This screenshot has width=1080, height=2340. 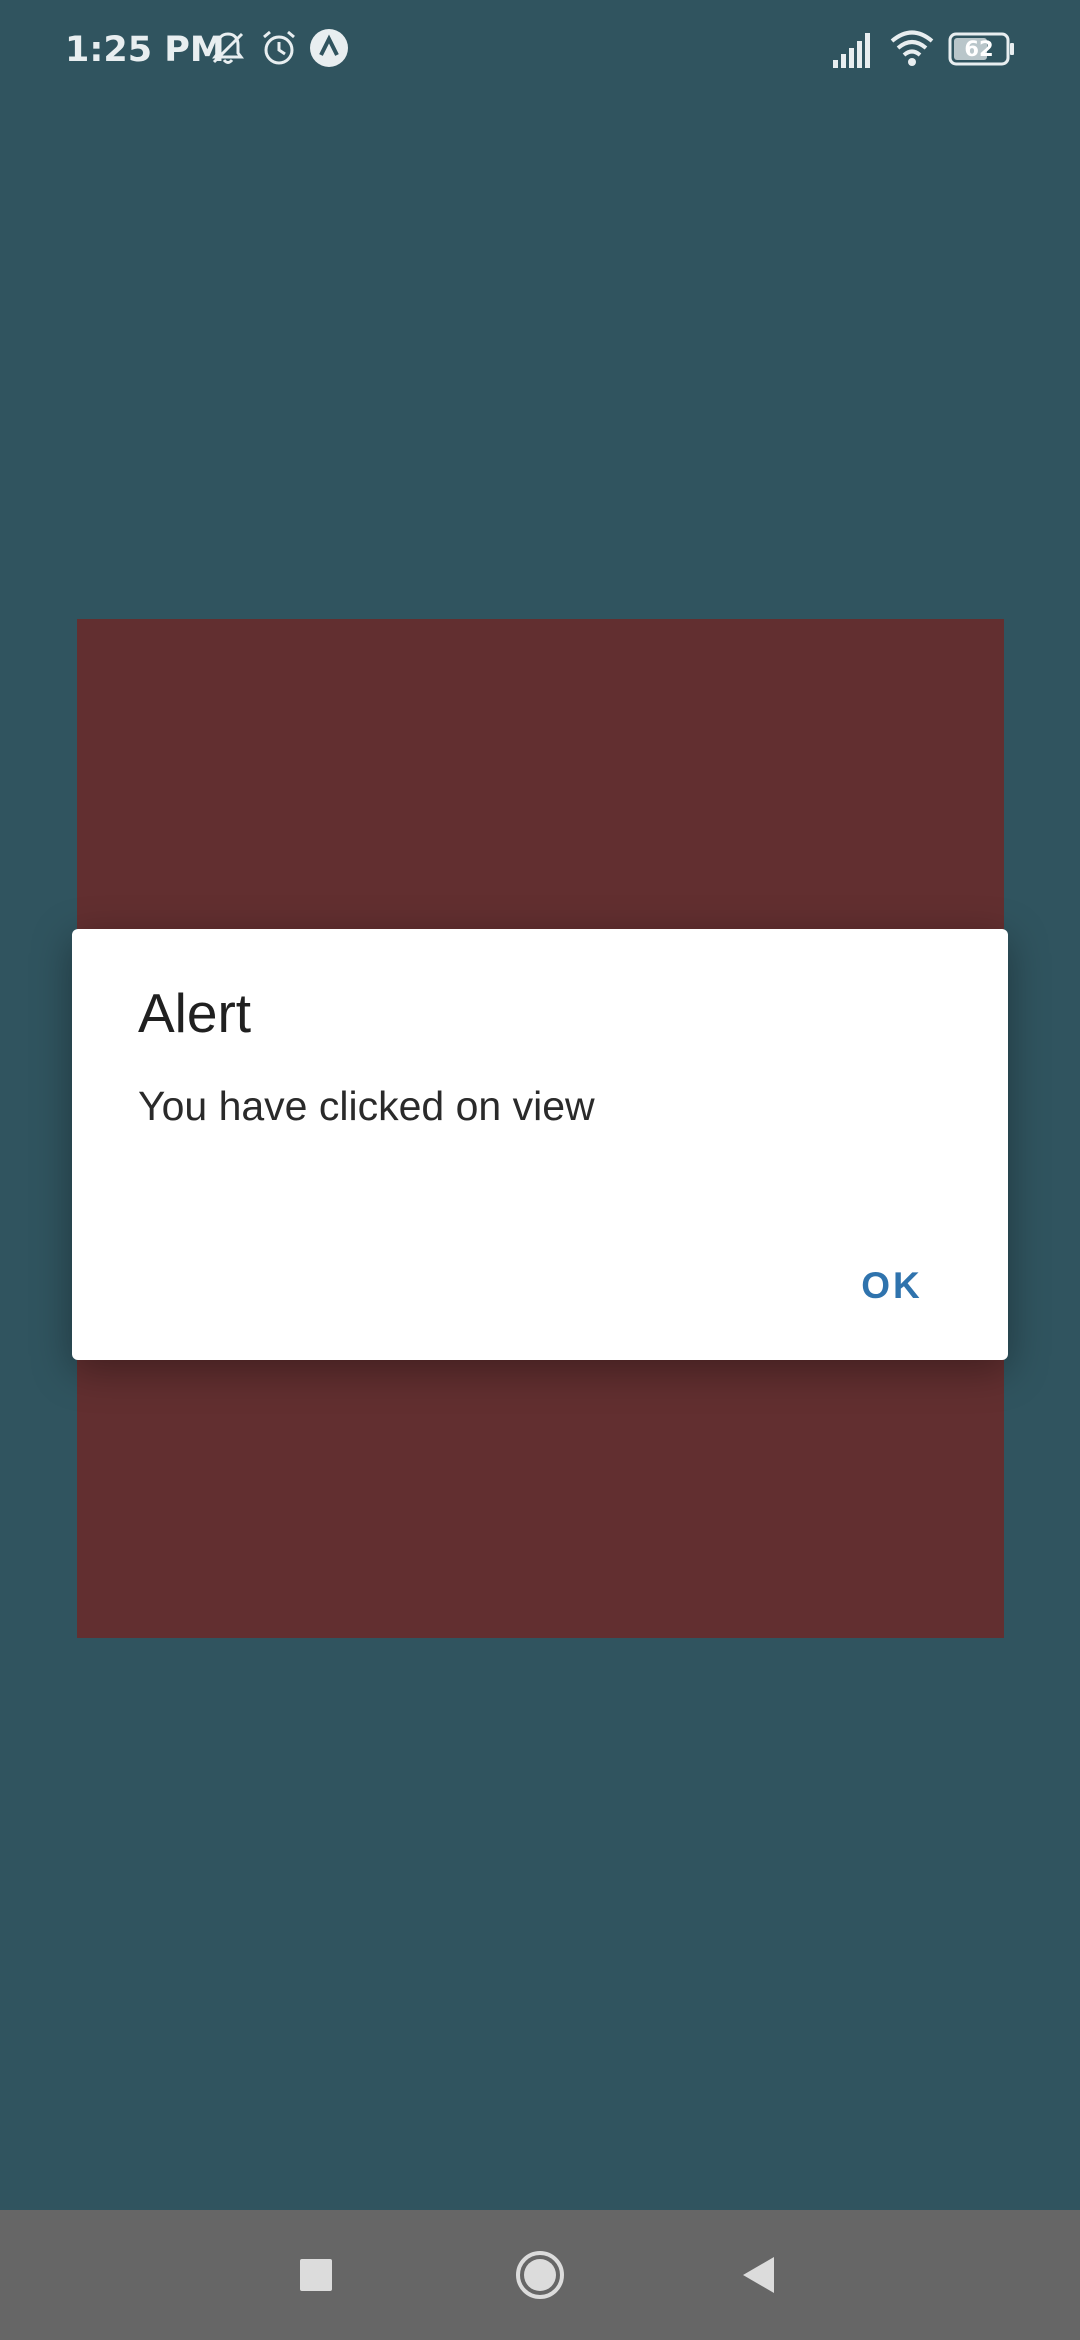 I want to click on back-button, so click(x=760, y=2275).